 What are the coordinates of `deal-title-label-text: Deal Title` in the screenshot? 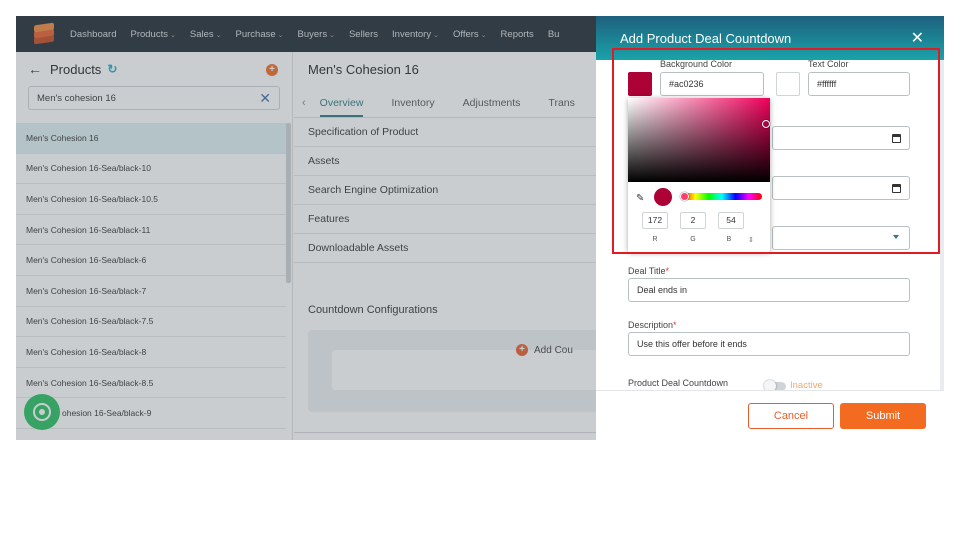 It's located at (647, 271).